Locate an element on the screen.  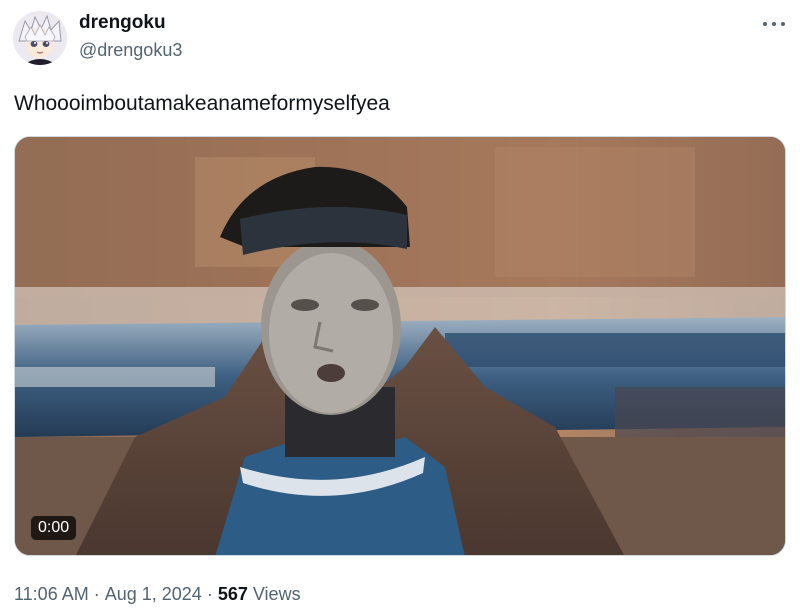
avatar-image is located at coordinates (40, 38).